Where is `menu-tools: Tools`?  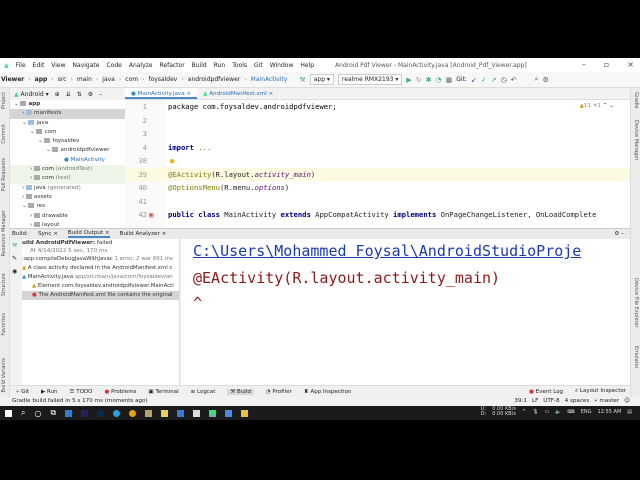 menu-tools: Tools is located at coordinates (239, 65).